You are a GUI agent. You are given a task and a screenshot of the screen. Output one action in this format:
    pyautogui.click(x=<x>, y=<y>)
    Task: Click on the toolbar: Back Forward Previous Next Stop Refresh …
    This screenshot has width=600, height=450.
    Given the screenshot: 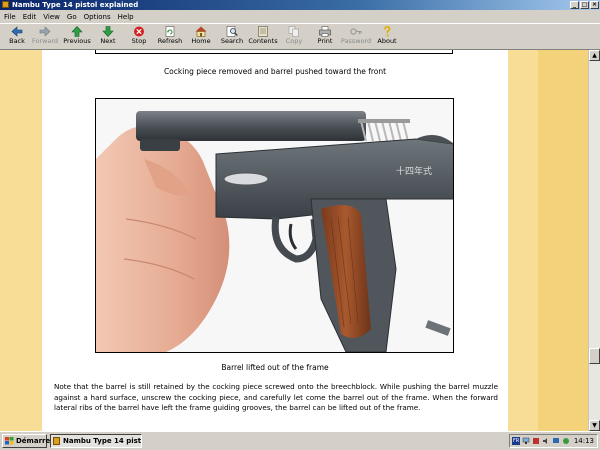 What is the action you would take?
    pyautogui.click(x=300, y=36)
    